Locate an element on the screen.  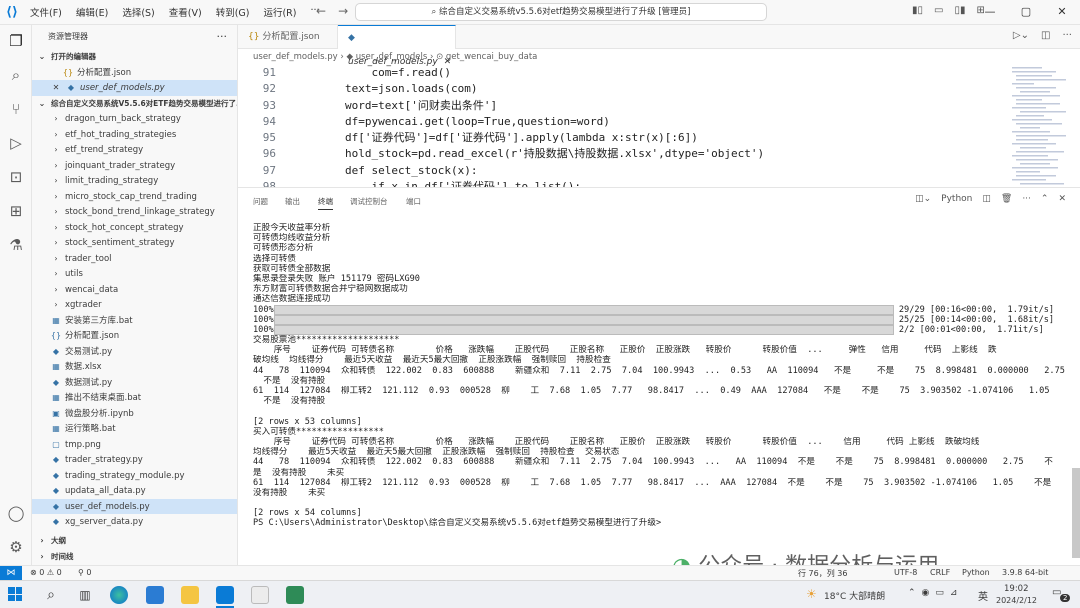
maximize-panel-icon: ⌃ is located at coordinates (1045, 199).